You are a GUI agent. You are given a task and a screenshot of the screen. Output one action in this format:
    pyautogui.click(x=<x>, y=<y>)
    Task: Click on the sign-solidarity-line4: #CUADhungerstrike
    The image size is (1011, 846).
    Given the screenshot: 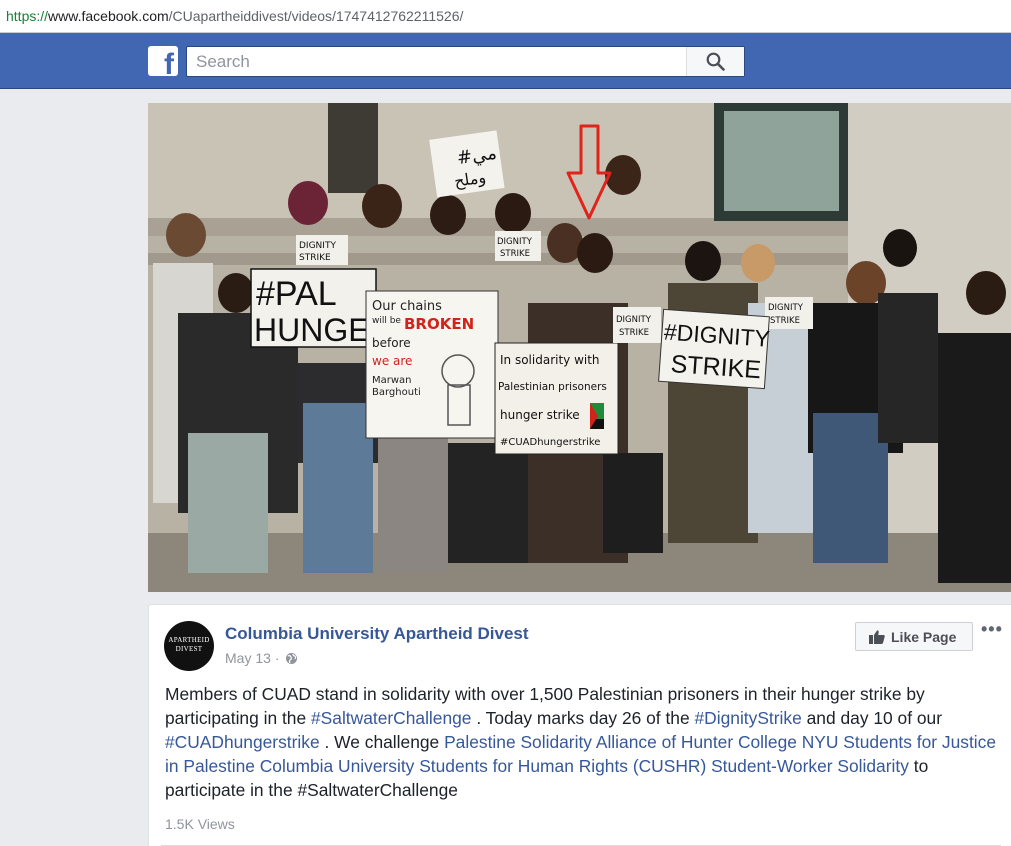 What is the action you would take?
    pyautogui.click(x=550, y=442)
    